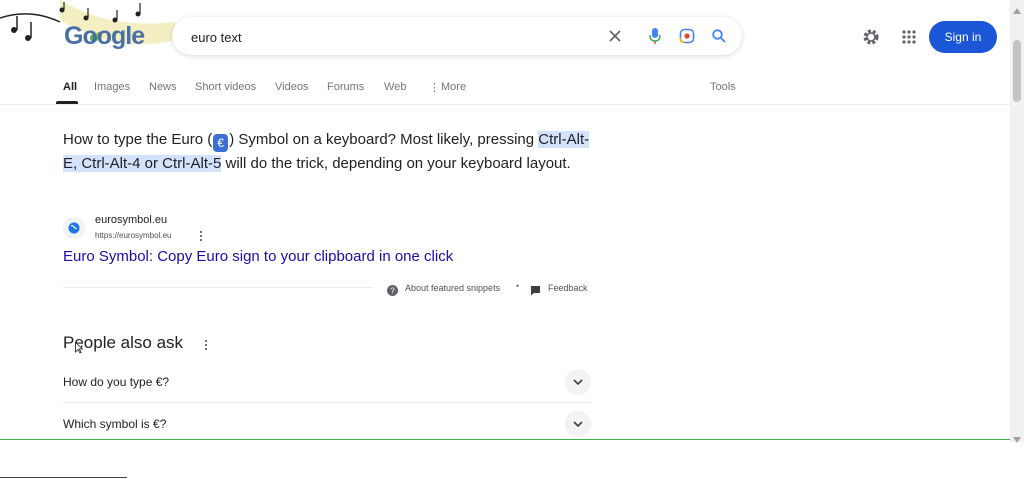 The width and height of the screenshot is (1024, 479). I want to click on more-kebab-icon: ⋮, so click(434, 88).